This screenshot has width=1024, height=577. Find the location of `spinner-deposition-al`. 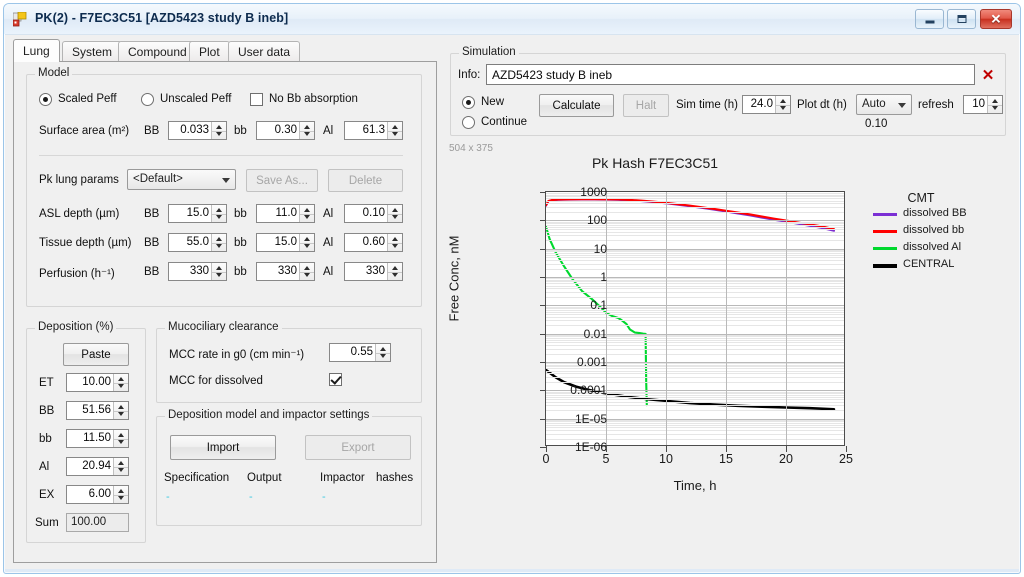

spinner-deposition-al is located at coordinates (120, 466).